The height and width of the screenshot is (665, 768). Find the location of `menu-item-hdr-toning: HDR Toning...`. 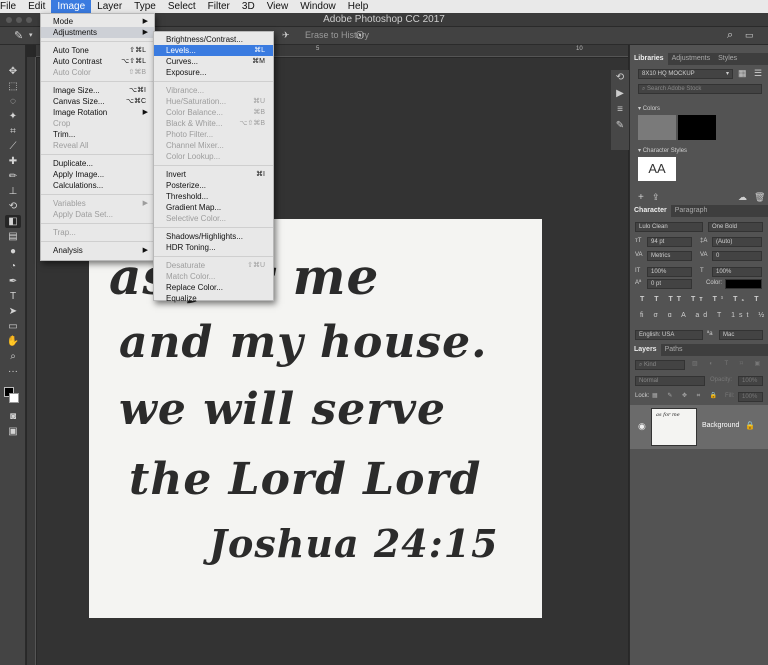

menu-item-hdr-toning: HDR Toning... is located at coordinates (213, 247).